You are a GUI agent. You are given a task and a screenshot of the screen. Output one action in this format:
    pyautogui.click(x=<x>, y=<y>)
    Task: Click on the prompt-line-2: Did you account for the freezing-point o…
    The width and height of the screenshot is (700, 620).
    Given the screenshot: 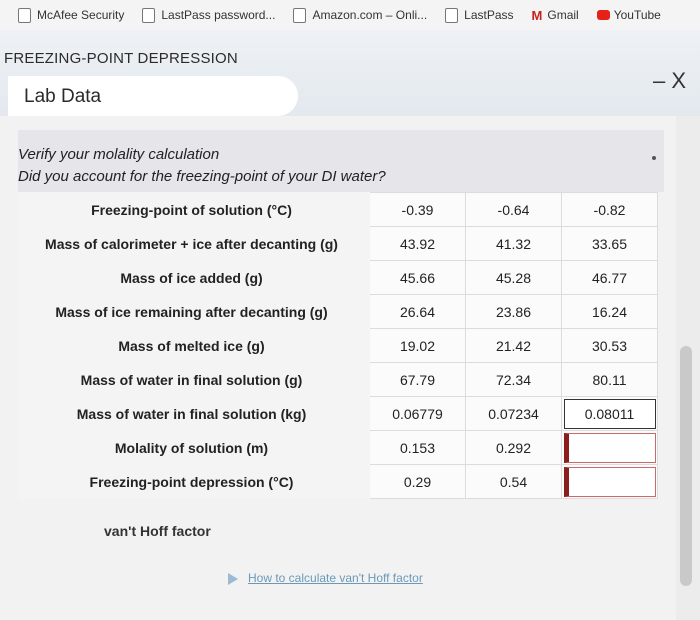 What is the action you would take?
    pyautogui.click(x=202, y=176)
    